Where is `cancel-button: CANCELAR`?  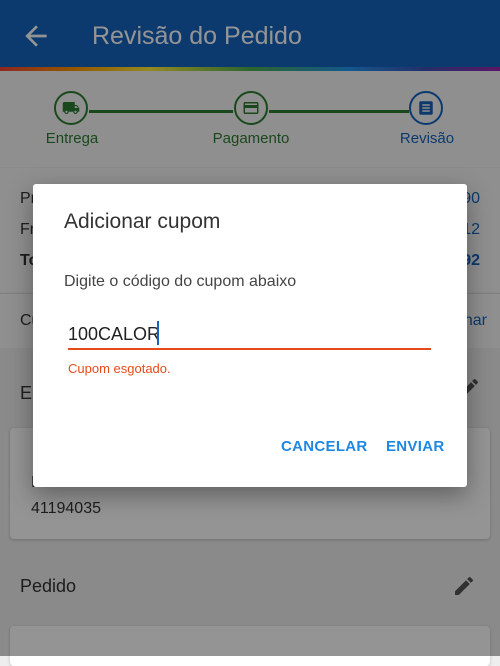 cancel-button: CANCELAR is located at coordinates (324, 446).